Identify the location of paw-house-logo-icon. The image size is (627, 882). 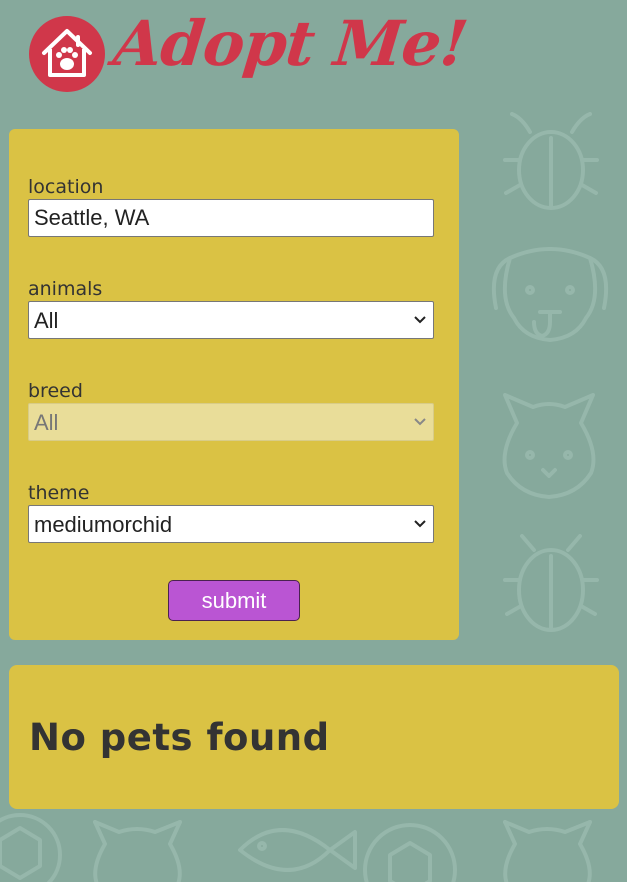
(67, 54).